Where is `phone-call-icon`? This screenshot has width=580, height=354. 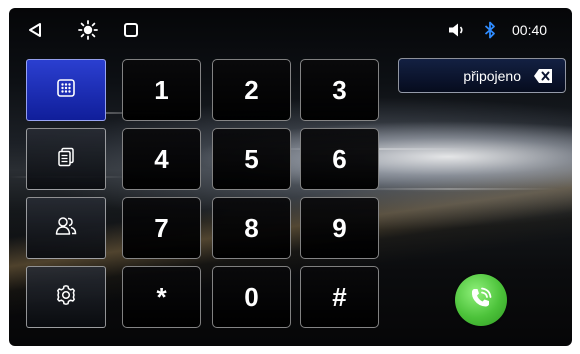 phone-call-icon is located at coordinates (481, 300).